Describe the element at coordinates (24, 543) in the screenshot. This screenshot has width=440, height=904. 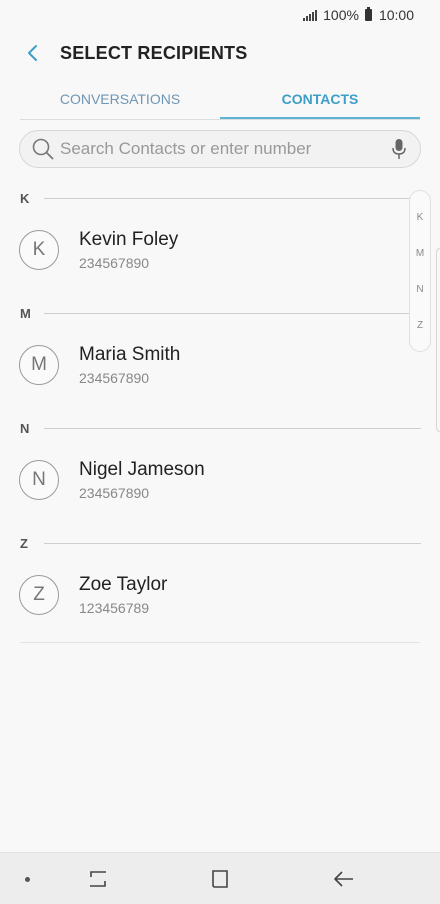
I see `section-letter: Z` at that location.